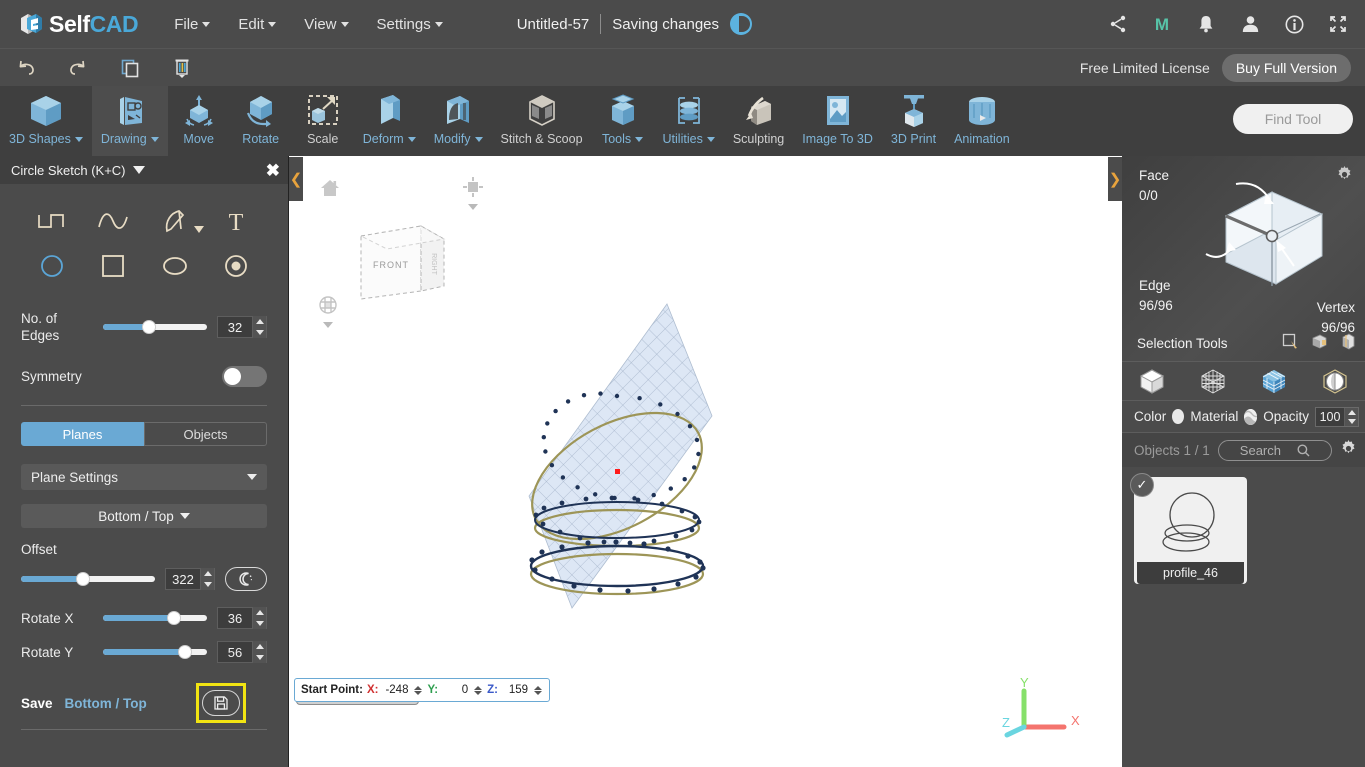  I want to click on ring-tool, so click(237, 266).